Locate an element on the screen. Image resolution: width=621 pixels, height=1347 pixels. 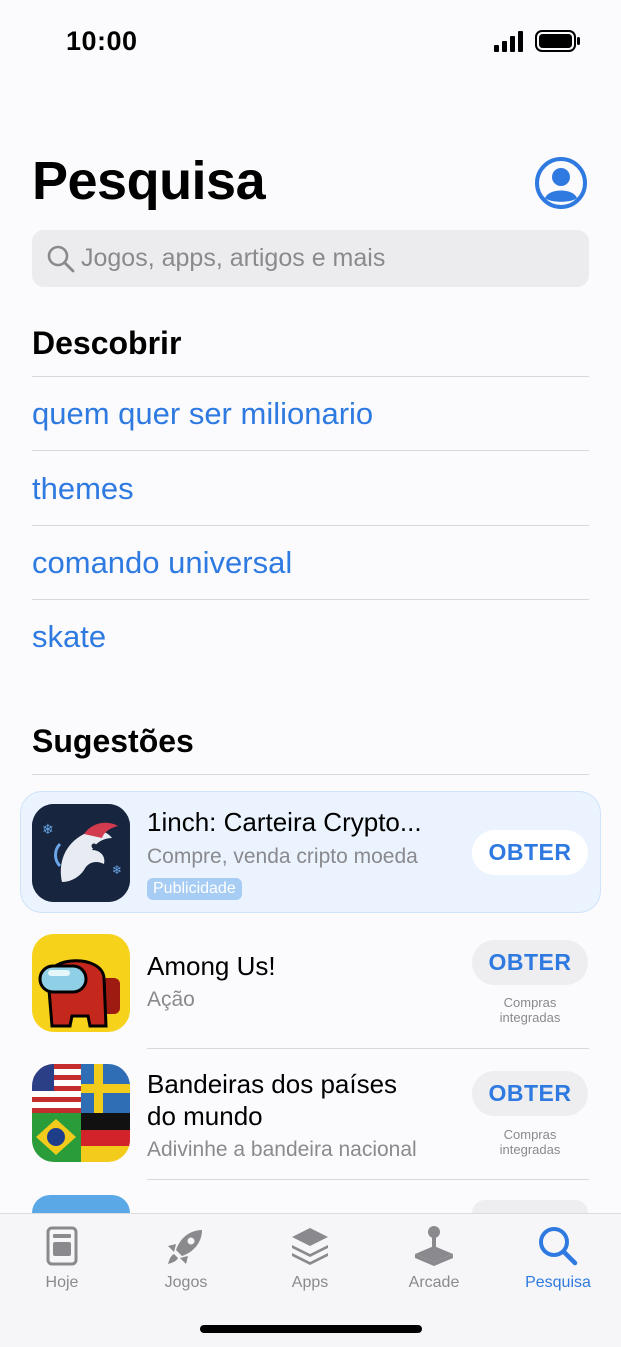
status-time: 10:00 is located at coordinates (102, 41).